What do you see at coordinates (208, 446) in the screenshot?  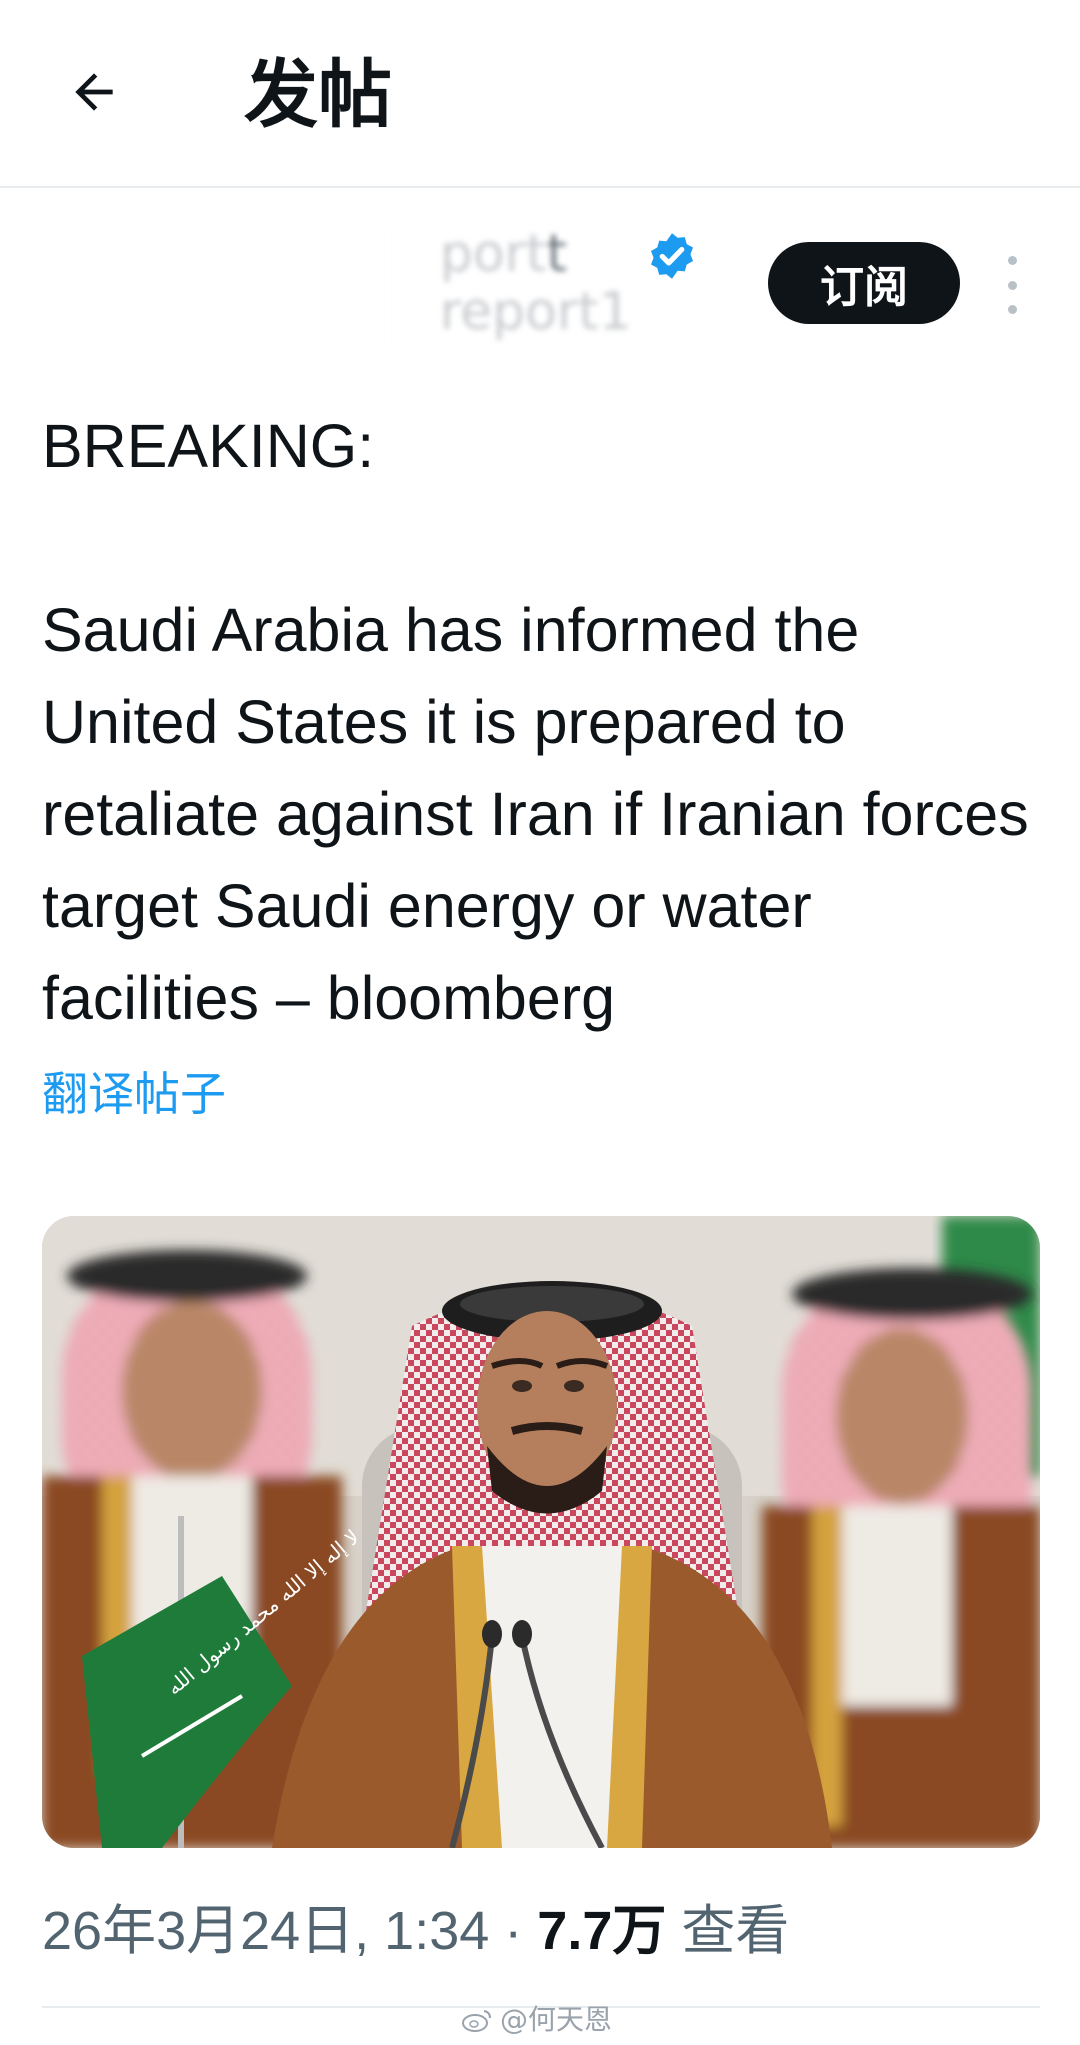 I see `post-heading: BREAKING:` at bounding box center [208, 446].